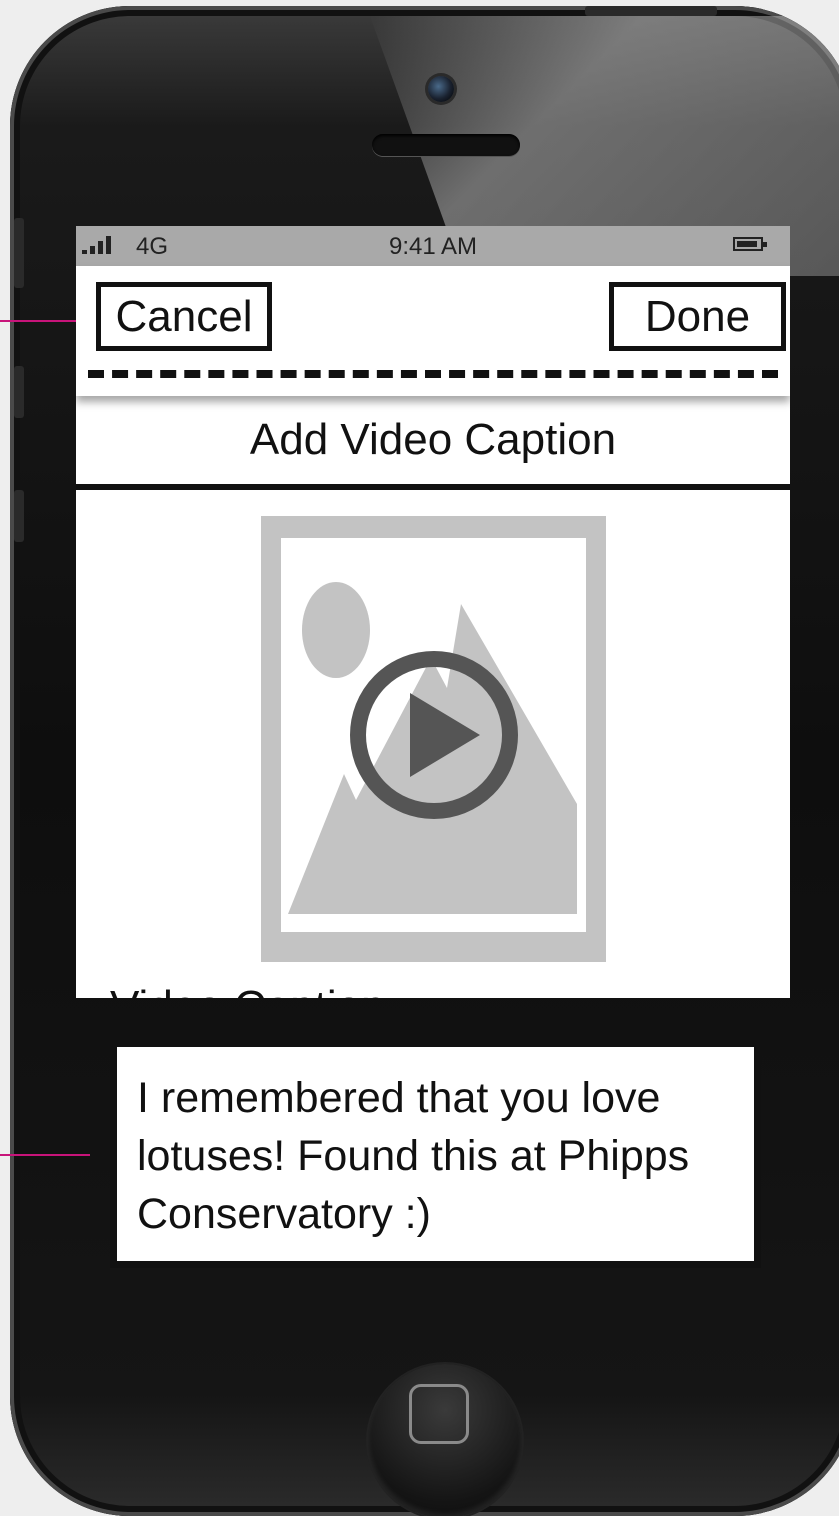 The width and height of the screenshot is (839, 1516). What do you see at coordinates (441, 89) in the screenshot?
I see `front-camera` at bounding box center [441, 89].